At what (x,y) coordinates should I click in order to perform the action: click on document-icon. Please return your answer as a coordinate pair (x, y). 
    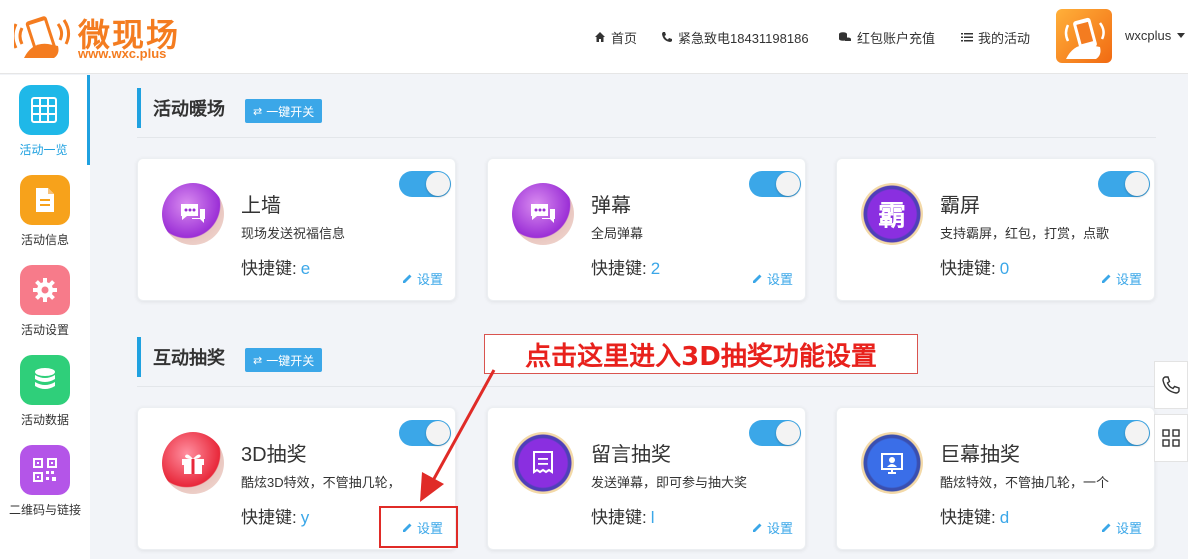
    Looking at the image, I should click on (45, 200).